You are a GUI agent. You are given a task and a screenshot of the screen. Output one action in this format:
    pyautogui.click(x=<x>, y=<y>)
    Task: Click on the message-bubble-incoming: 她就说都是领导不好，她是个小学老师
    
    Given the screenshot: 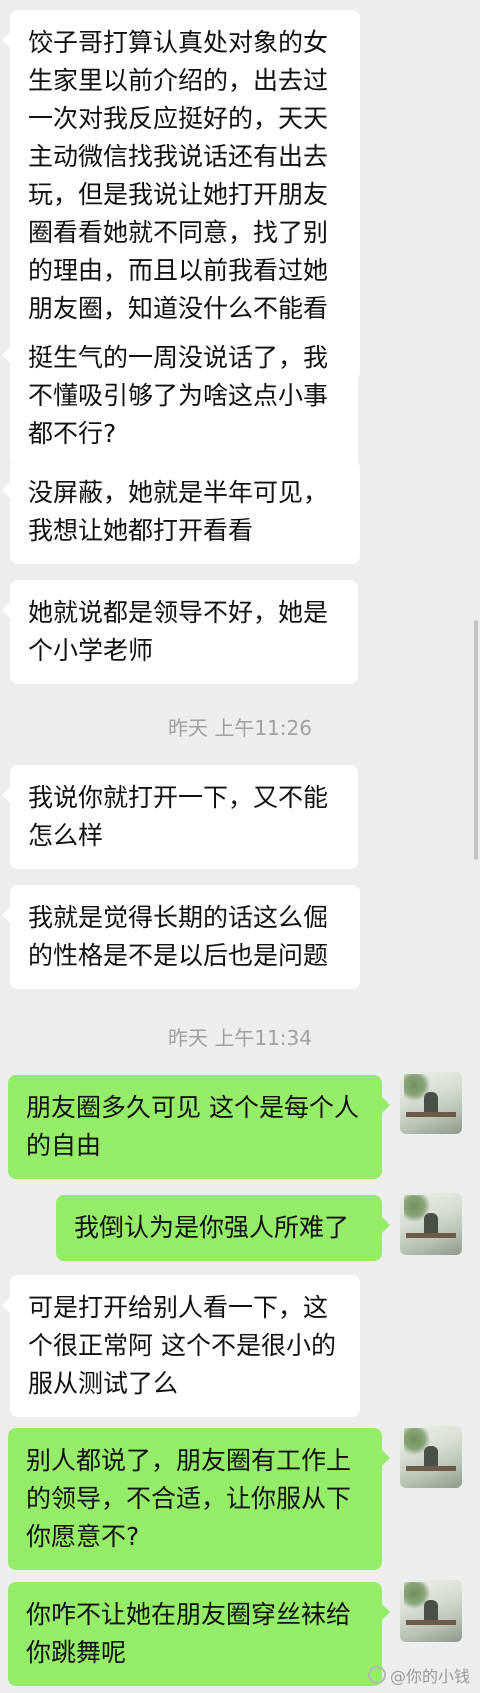 What is the action you would take?
    pyautogui.click(x=180, y=632)
    